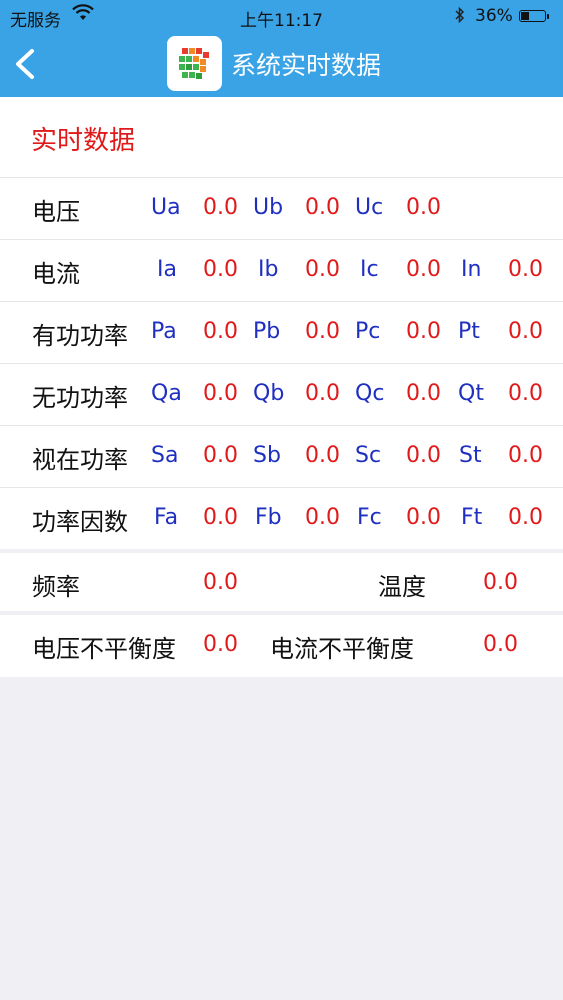 The image size is (563, 1000). What do you see at coordinates (281, 270) in the screenshot?
I see `current-row: 电流 Ia 0.0 Ib 0.0 Ic 0.0 In 0.0` at bounding box center [281, 270].